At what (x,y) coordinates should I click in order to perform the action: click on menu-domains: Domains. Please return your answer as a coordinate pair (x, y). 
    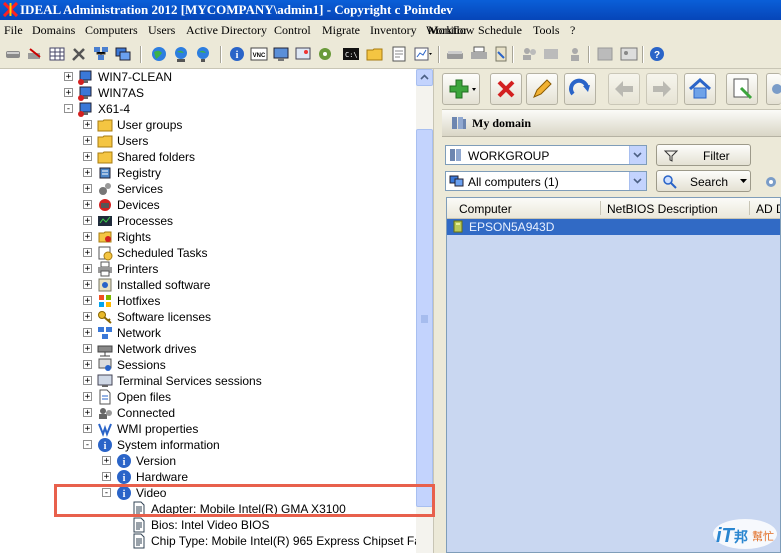
    Looking at the image, I should click on (53, 30).